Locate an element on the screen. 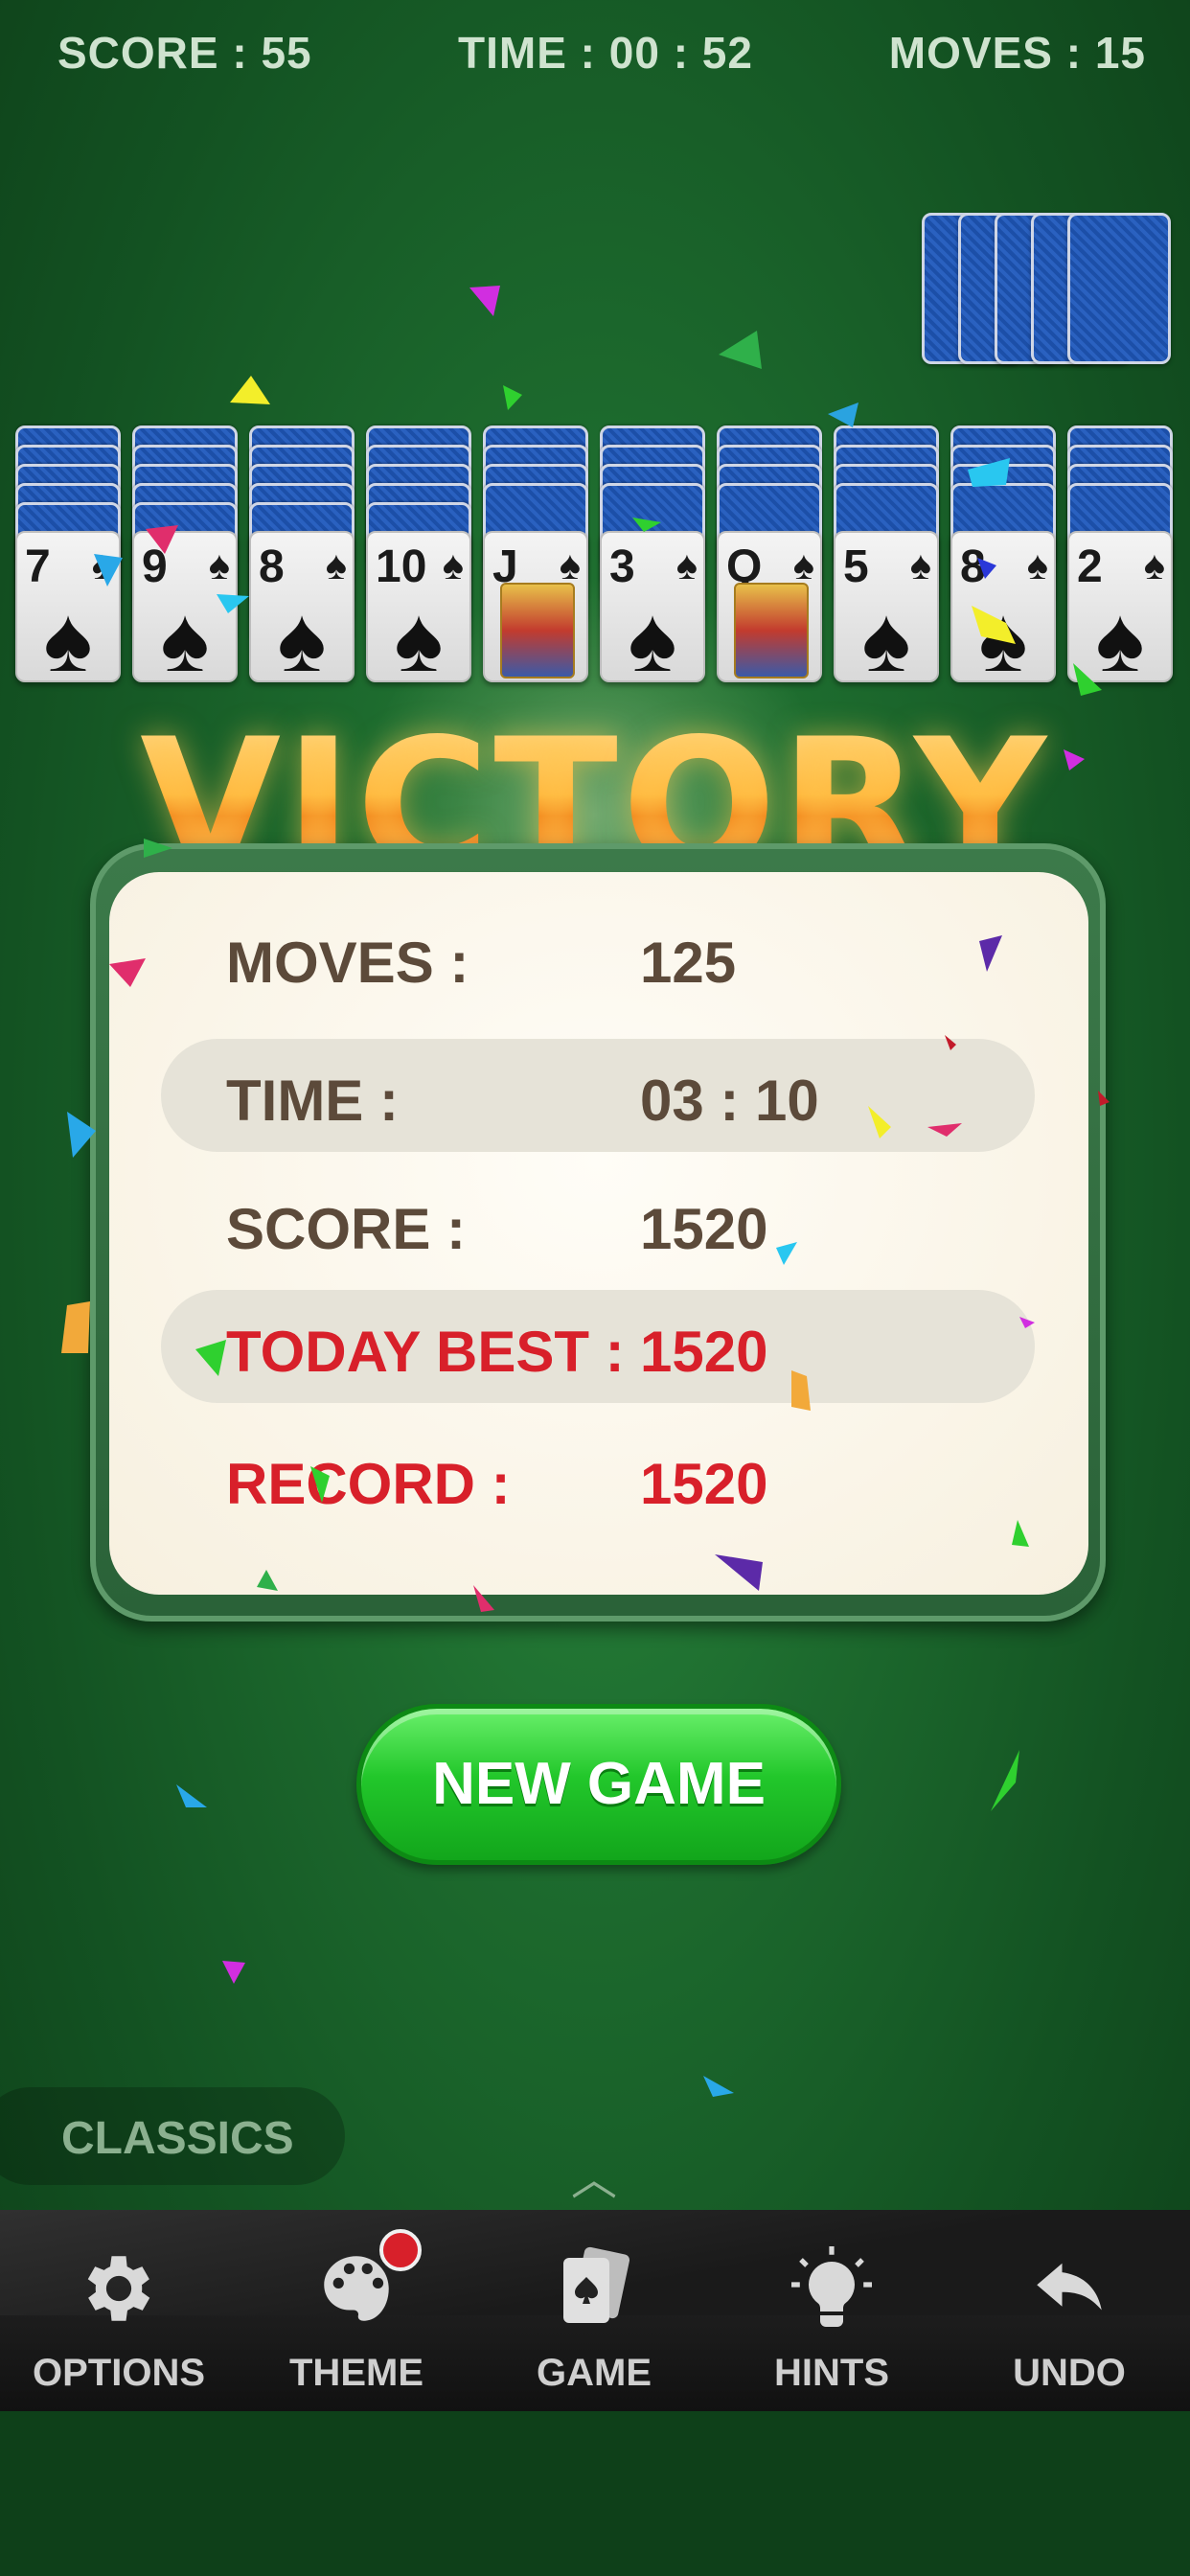 Image resolution: width=1190 pixels, height=2576 pixels. nav-hints: HINTS is located at coordinates (832, 2310).